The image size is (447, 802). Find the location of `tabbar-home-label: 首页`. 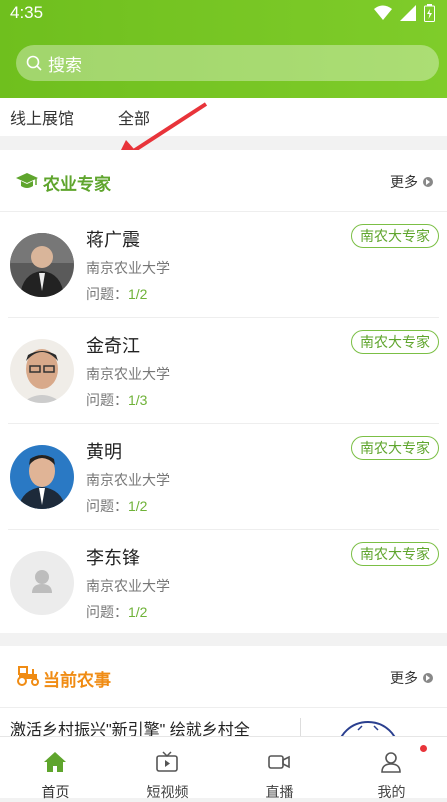

tabbar-home-label: 首页 is located at coordinates (55, 792).